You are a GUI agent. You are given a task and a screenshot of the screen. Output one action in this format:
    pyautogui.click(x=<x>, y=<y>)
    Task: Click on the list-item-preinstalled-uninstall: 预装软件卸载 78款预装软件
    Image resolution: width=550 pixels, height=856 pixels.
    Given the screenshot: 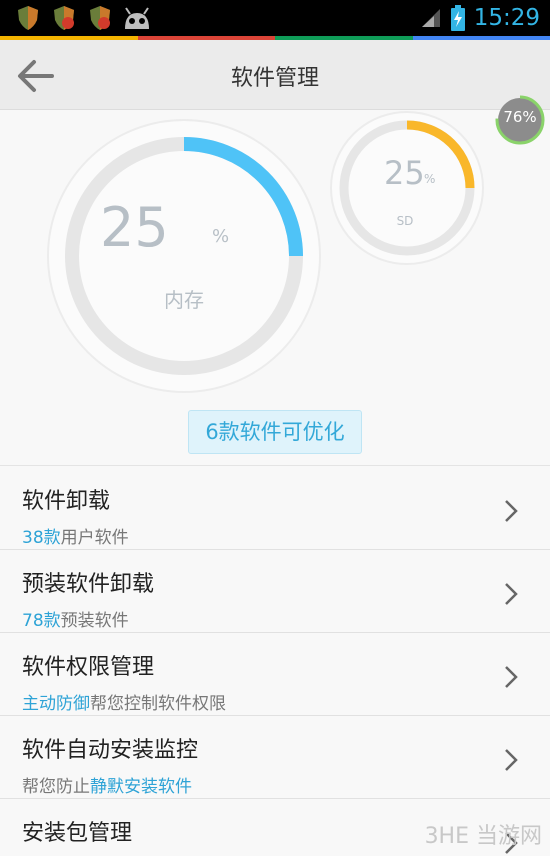 What is the action you would take?
    pyautogui.click(x=275, y=591)
    